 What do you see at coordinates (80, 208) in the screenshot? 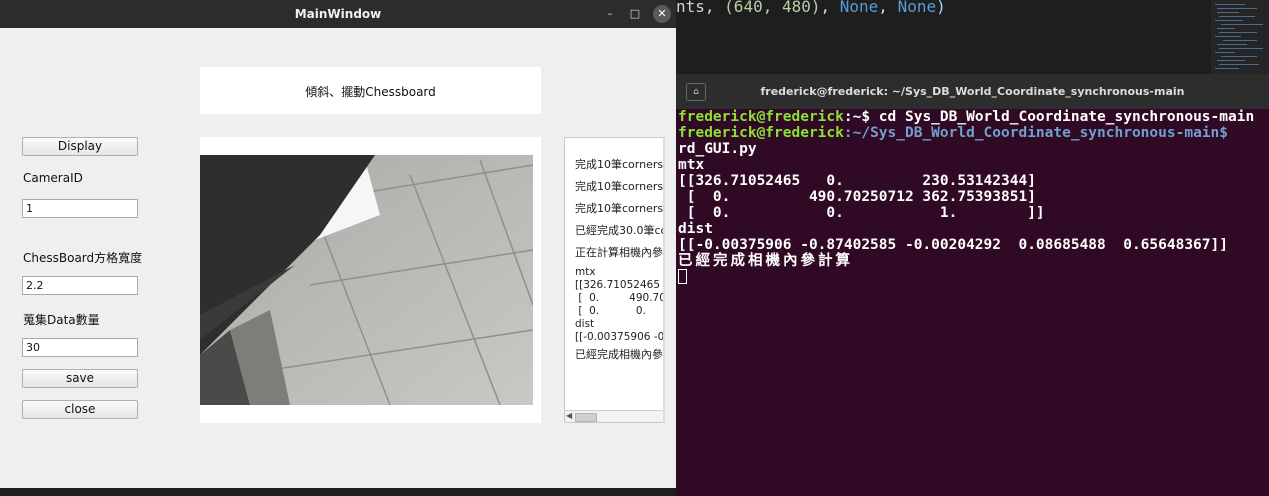
I see `camera-id-input: 1` at bounding box center [80, 208].